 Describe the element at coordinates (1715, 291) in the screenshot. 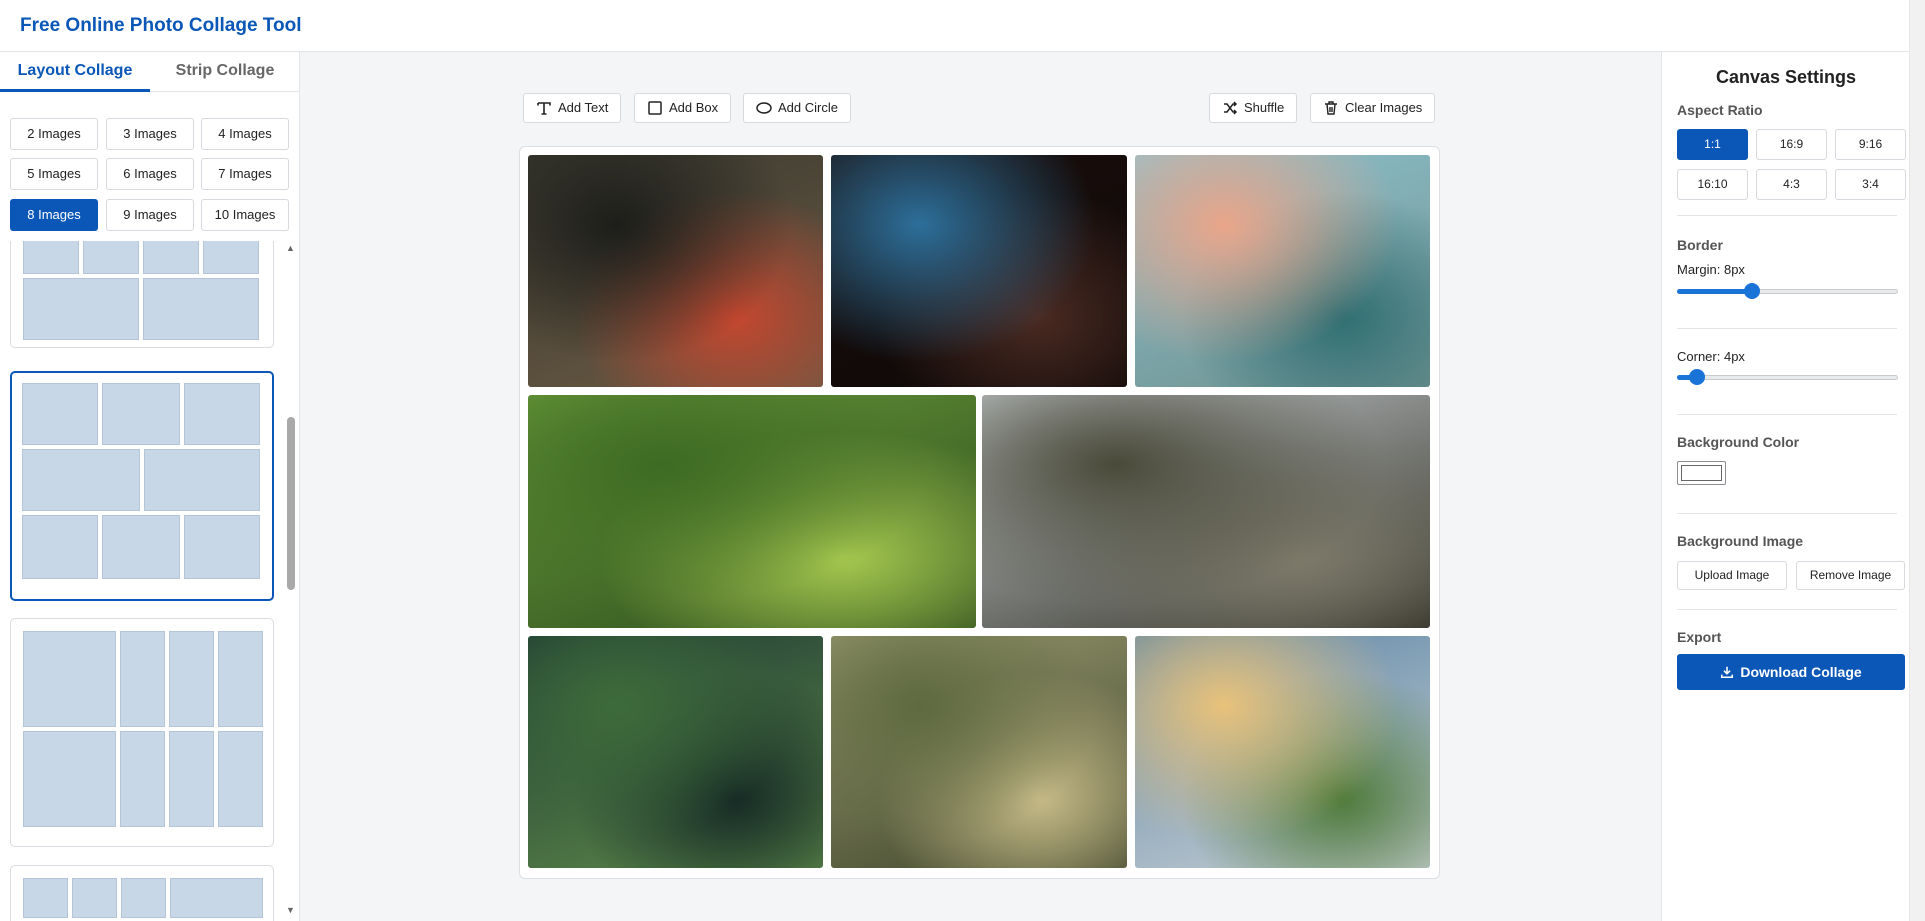

I see `slider-fill` at that location.